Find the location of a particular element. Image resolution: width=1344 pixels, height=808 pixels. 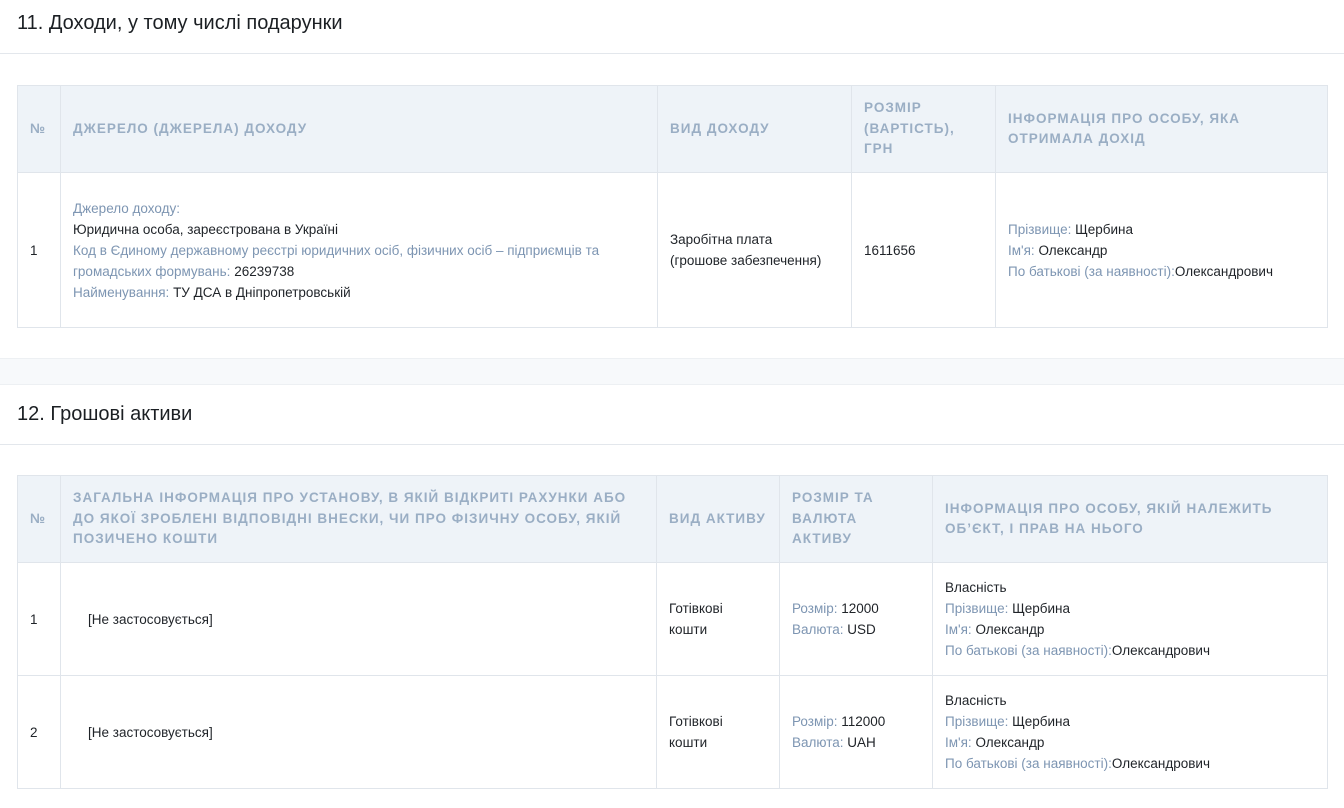

header-income-amount: РОЗМІР (ВАРТІСТЬ), ГРН is located at coordinates (923, 129).